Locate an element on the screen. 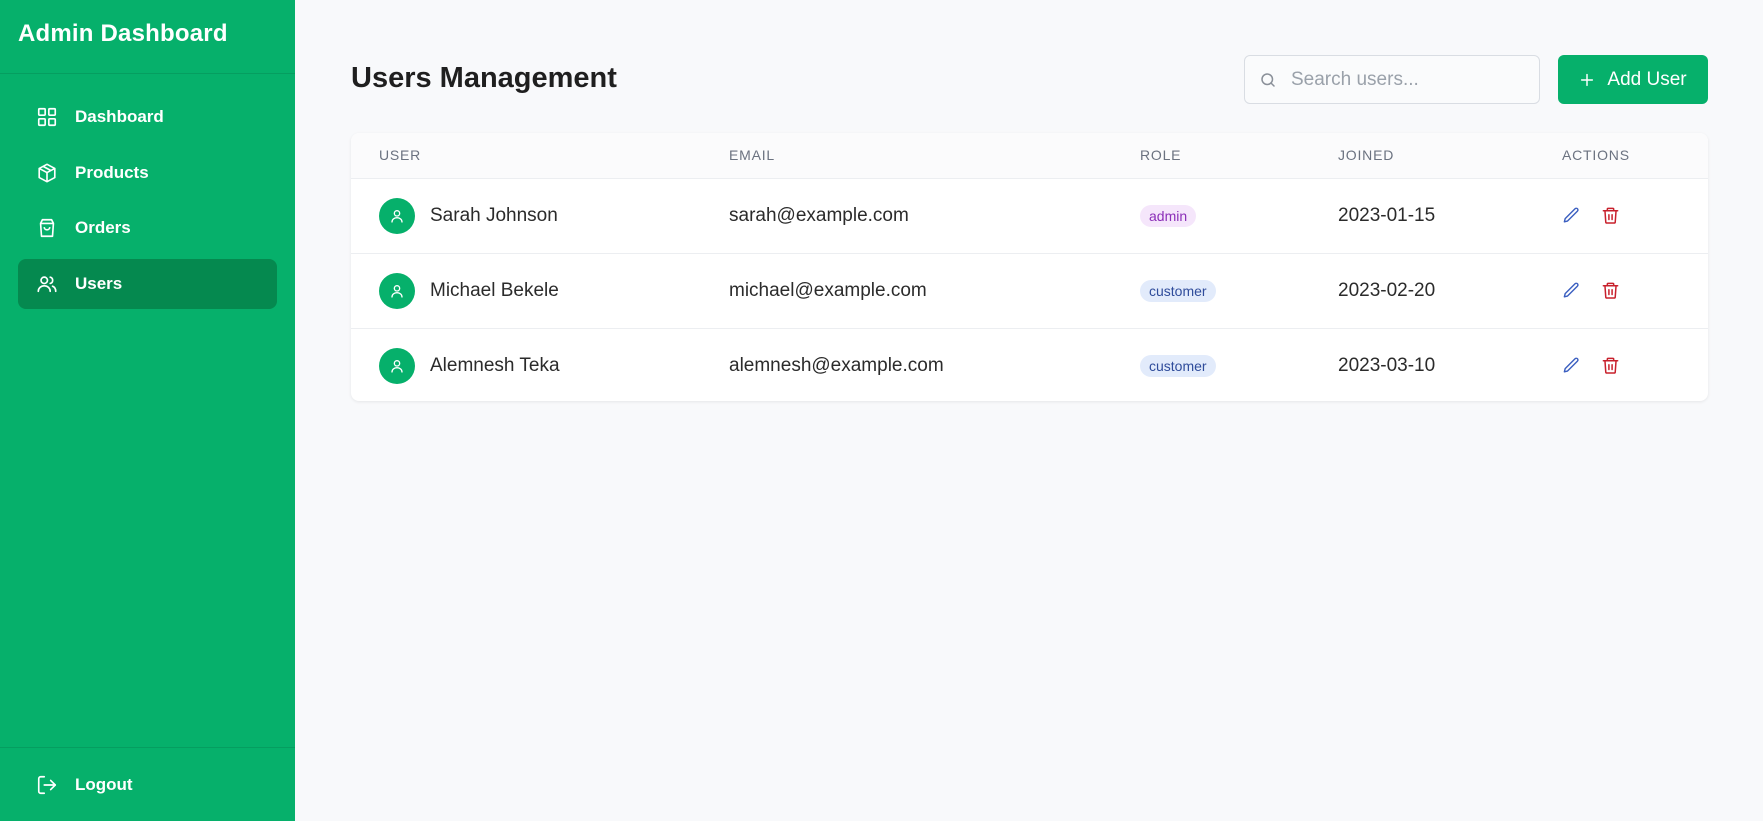  brand-title: Admin Dashboard is located at coordinates (147, 37).